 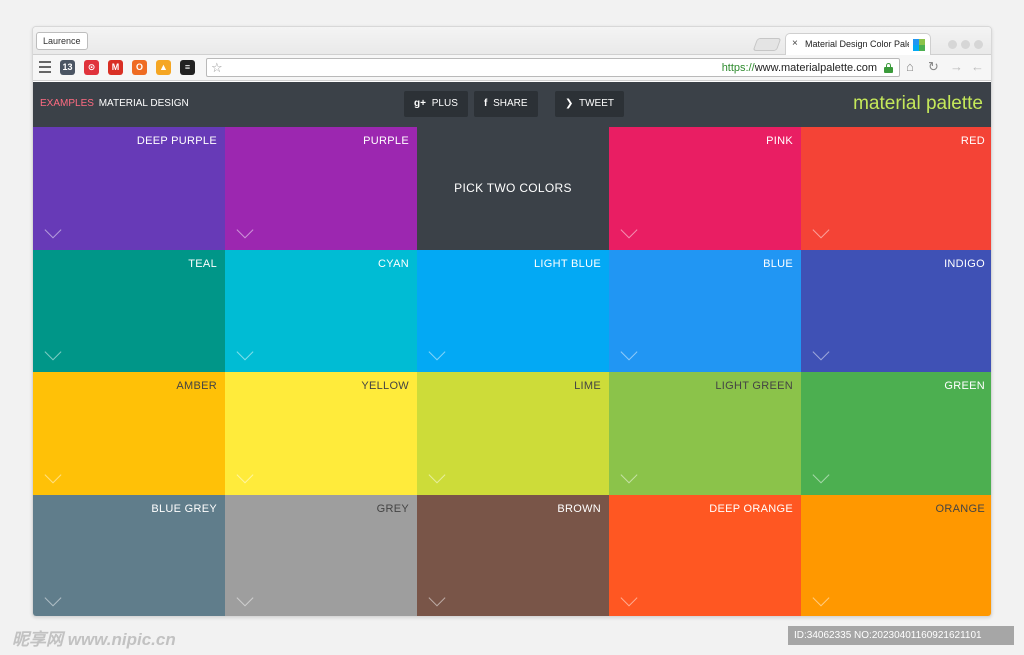 What do you see at coordinates (513, 555) in the screenshot?
I see `color-swatch-brown: BROWN` at bounding box center [513, 555].